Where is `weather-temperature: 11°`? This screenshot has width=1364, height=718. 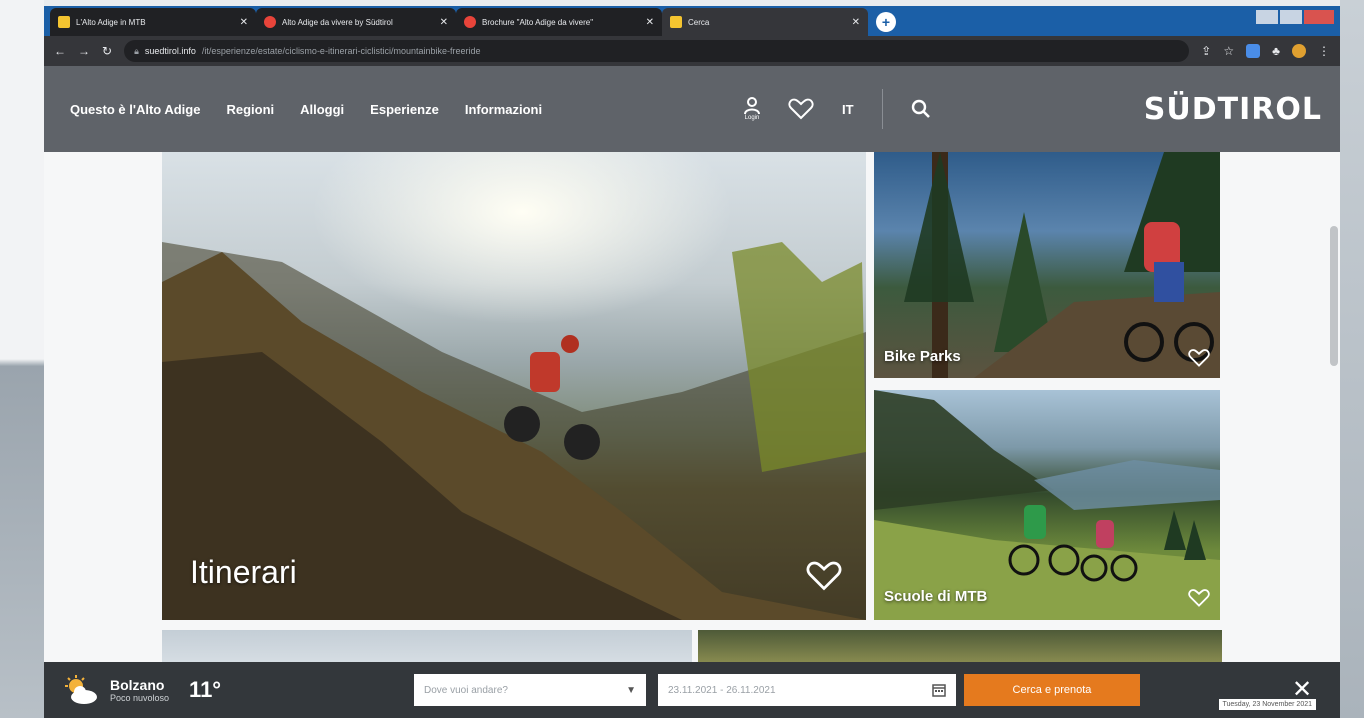
weather-temperature: 11° is located at coordinates (205, 689).